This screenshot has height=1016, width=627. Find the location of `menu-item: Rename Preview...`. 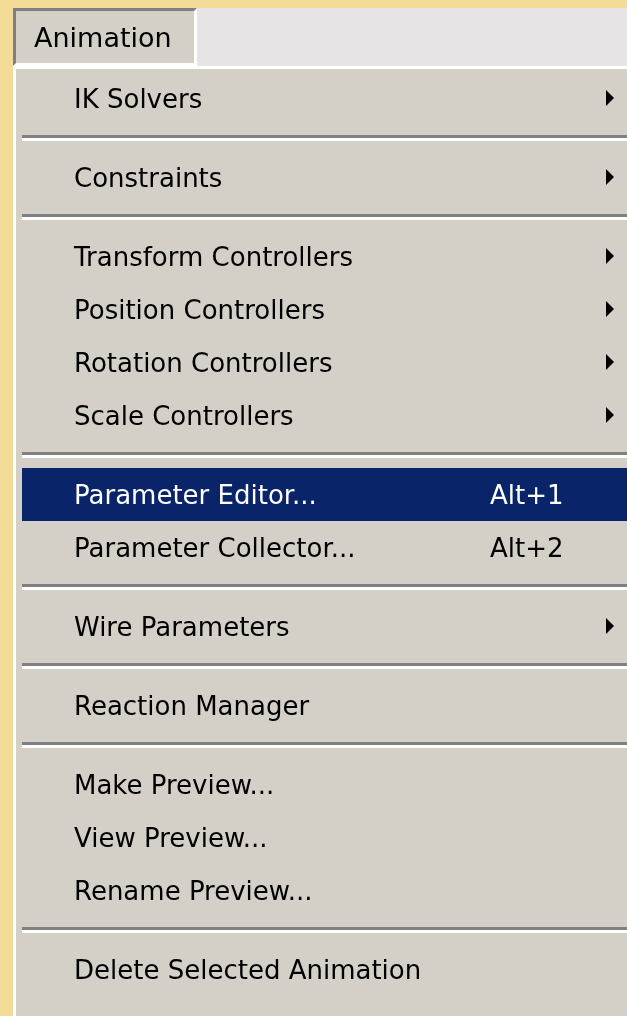

menu-item: Rename Preview... is located at coordinates (324, 890).